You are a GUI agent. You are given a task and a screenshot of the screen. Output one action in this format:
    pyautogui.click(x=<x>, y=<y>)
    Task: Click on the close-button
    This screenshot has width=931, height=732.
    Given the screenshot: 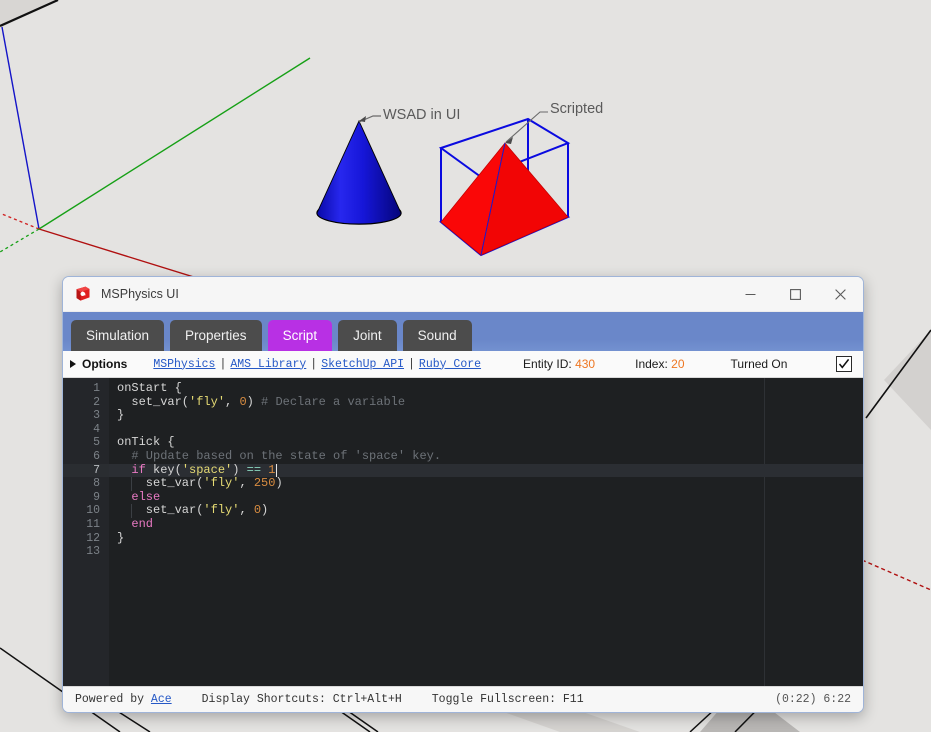 What is the action you would take?
    pyautogui.click(x=840, y=294)
    